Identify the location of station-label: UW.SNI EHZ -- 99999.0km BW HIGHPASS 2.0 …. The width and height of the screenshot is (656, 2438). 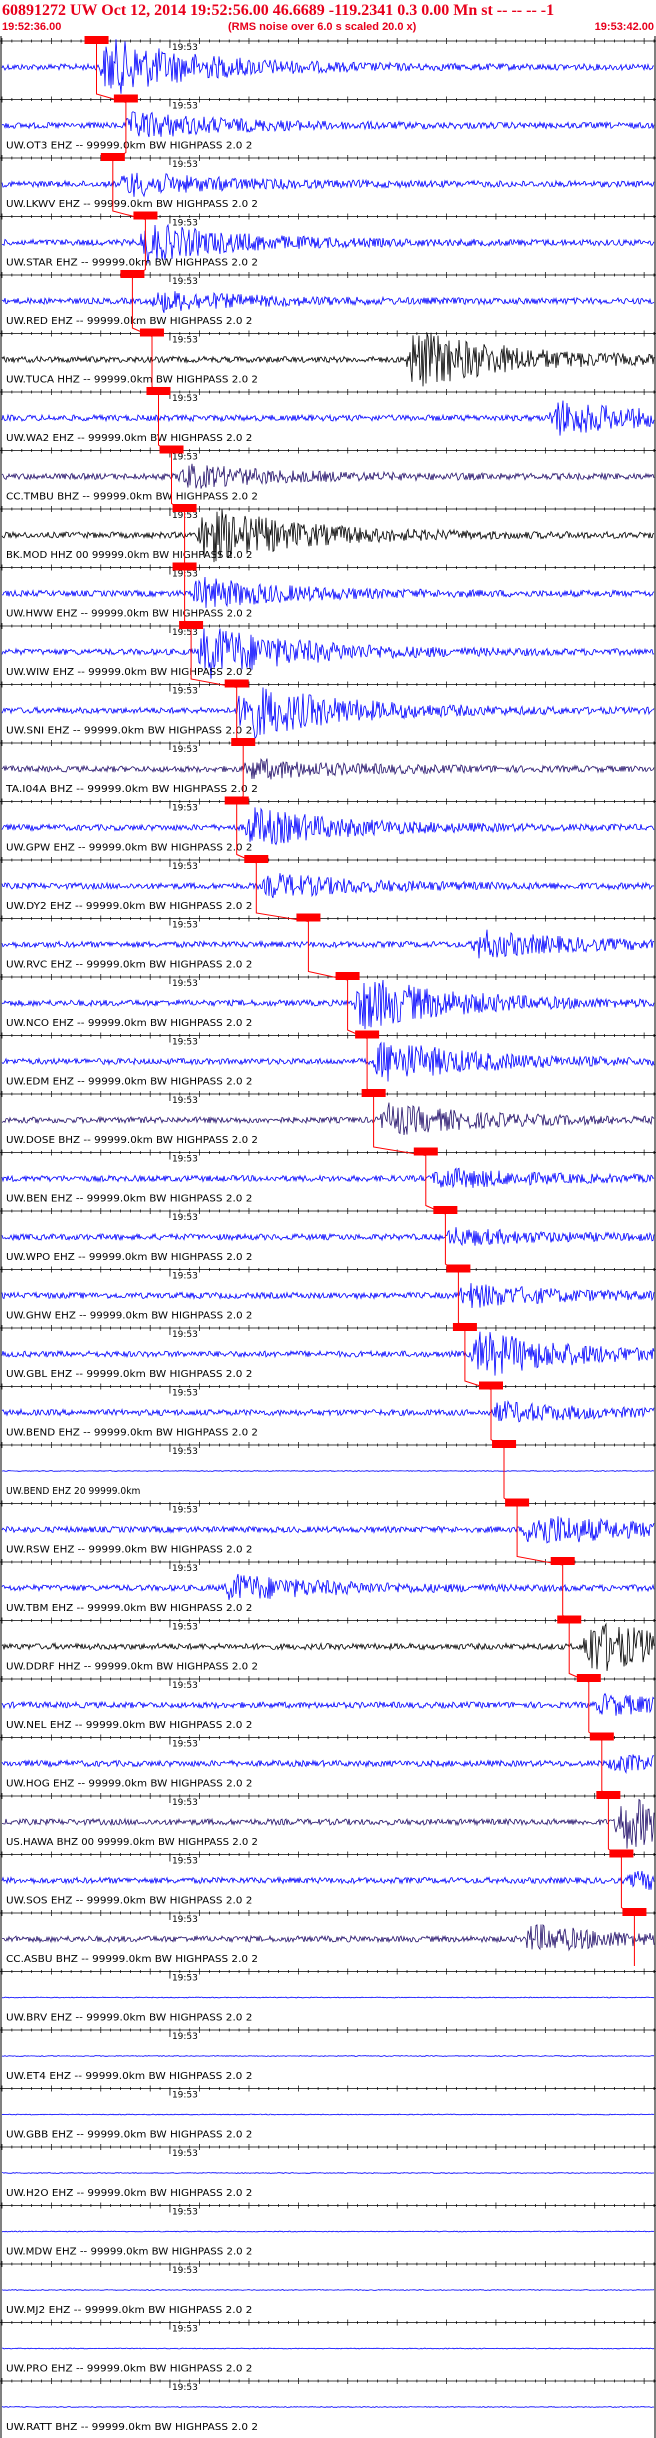
(129, 731).